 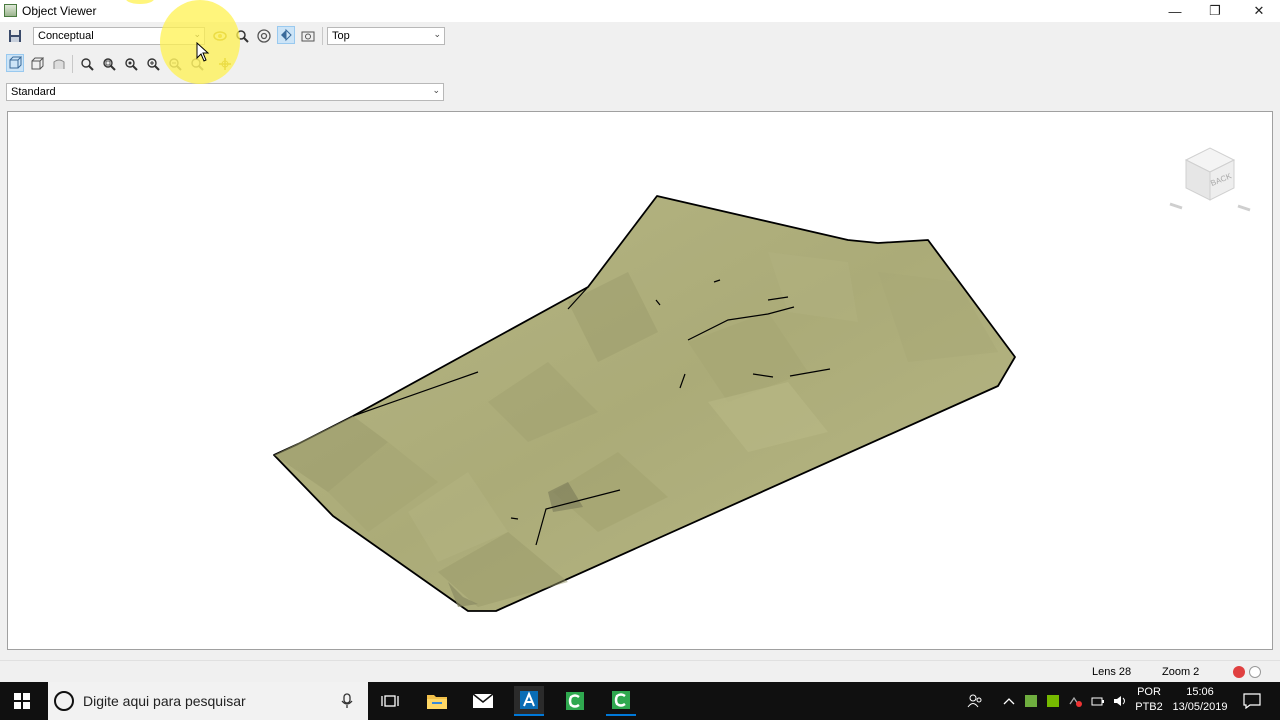 I want to click on shaded-icon, so click(x=59, y=64).